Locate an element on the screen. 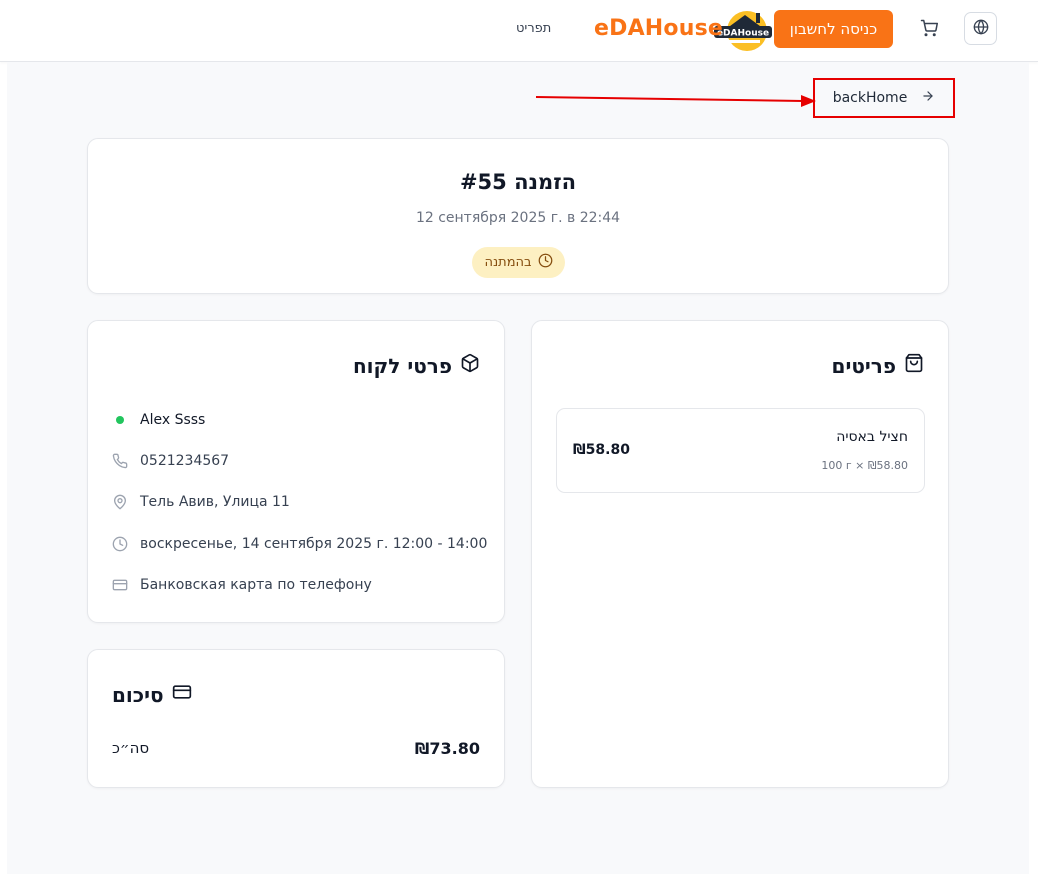  status-badge: בהמתנה is located at coordinates (518, 262).